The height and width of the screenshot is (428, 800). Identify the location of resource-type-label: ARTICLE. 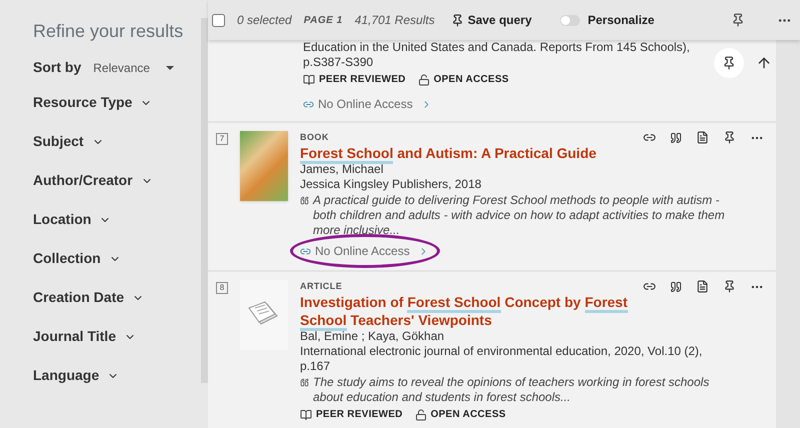
(322, 286).